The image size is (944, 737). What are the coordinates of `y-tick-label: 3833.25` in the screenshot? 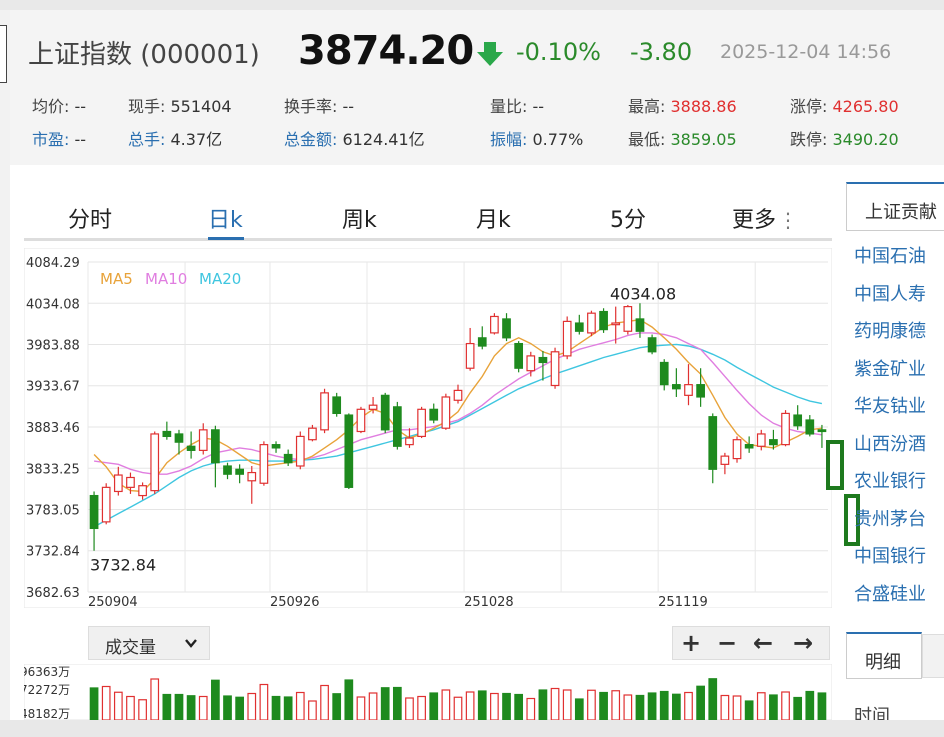 It's located at (53, 469).